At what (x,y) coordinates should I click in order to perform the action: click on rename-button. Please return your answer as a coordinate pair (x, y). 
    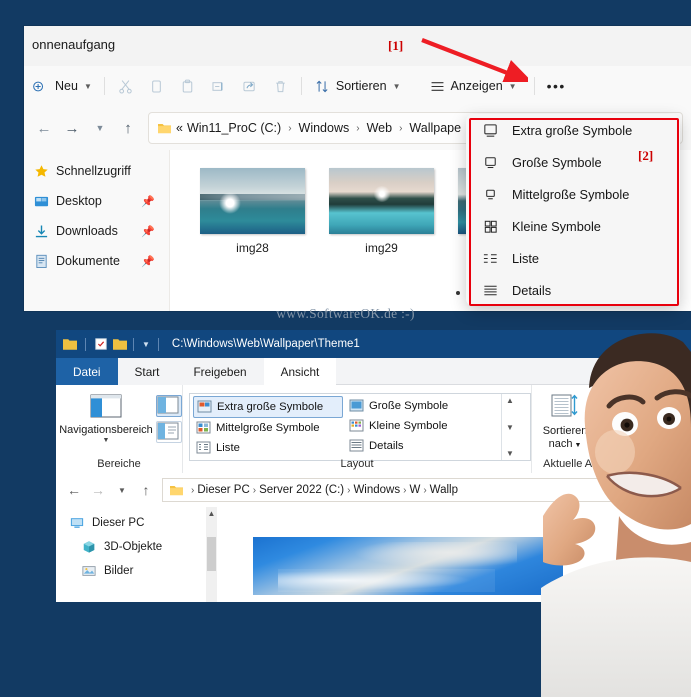
    Looking at the image, I should click on (218, 86).